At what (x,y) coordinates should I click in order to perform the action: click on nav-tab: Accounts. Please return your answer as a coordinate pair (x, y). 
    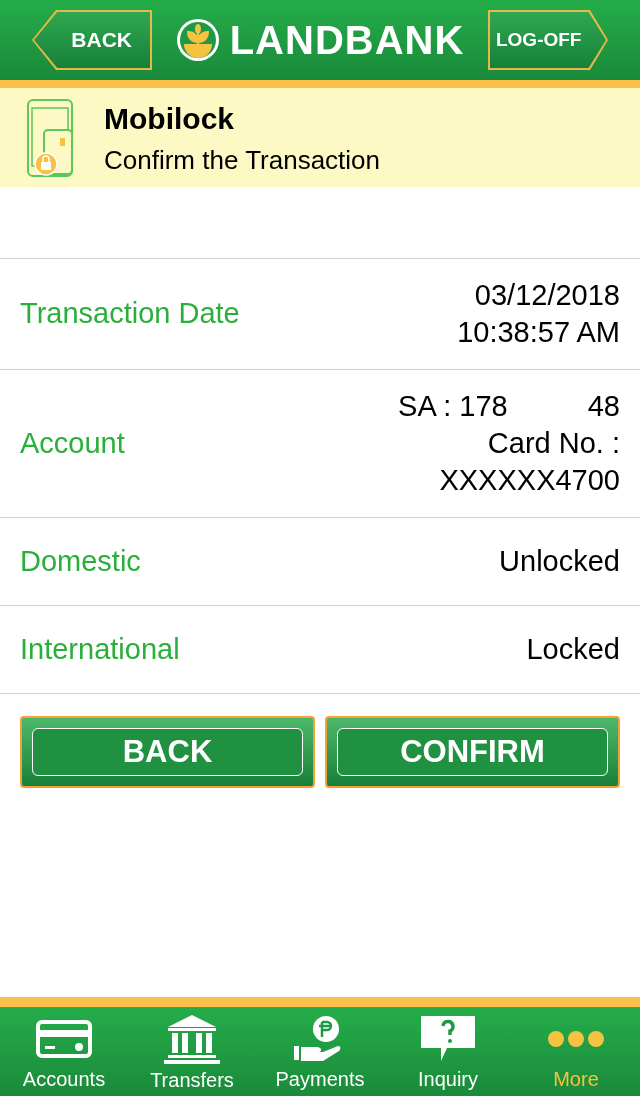
    Looking at the image, I should click on (64, 1051).